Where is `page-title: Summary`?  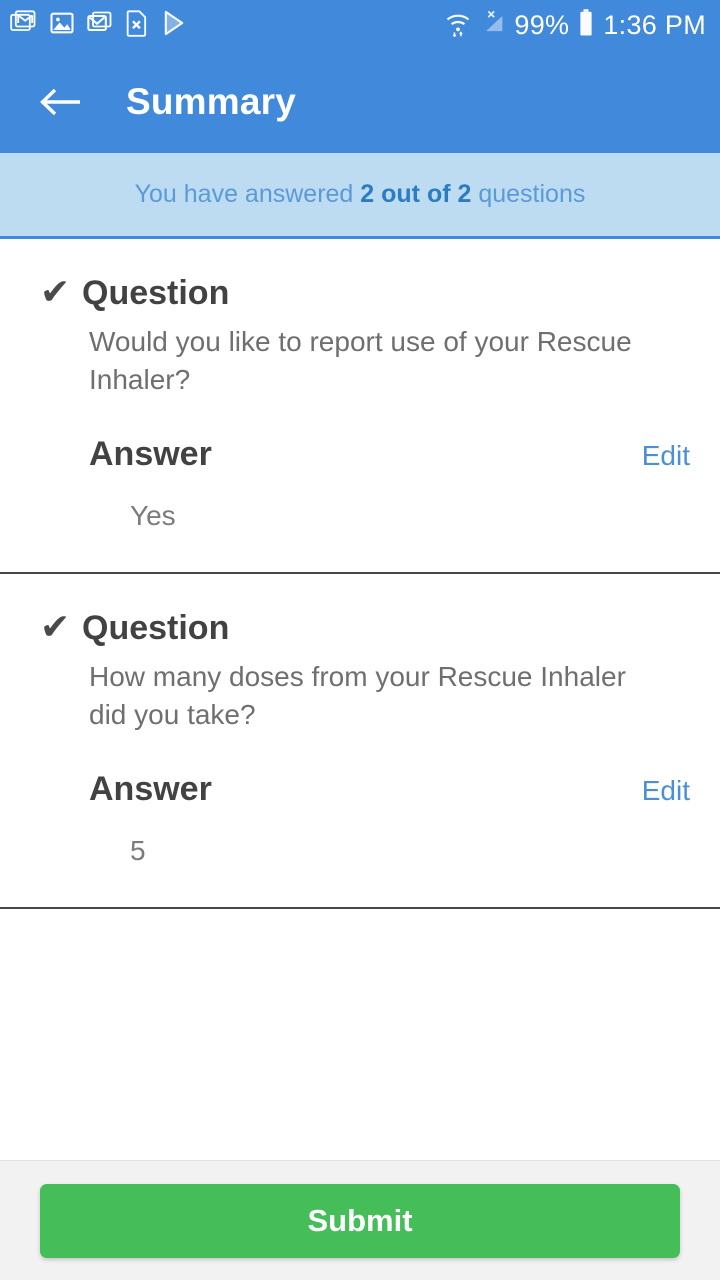
page-title: Summary is located at coordinates (211, 101).